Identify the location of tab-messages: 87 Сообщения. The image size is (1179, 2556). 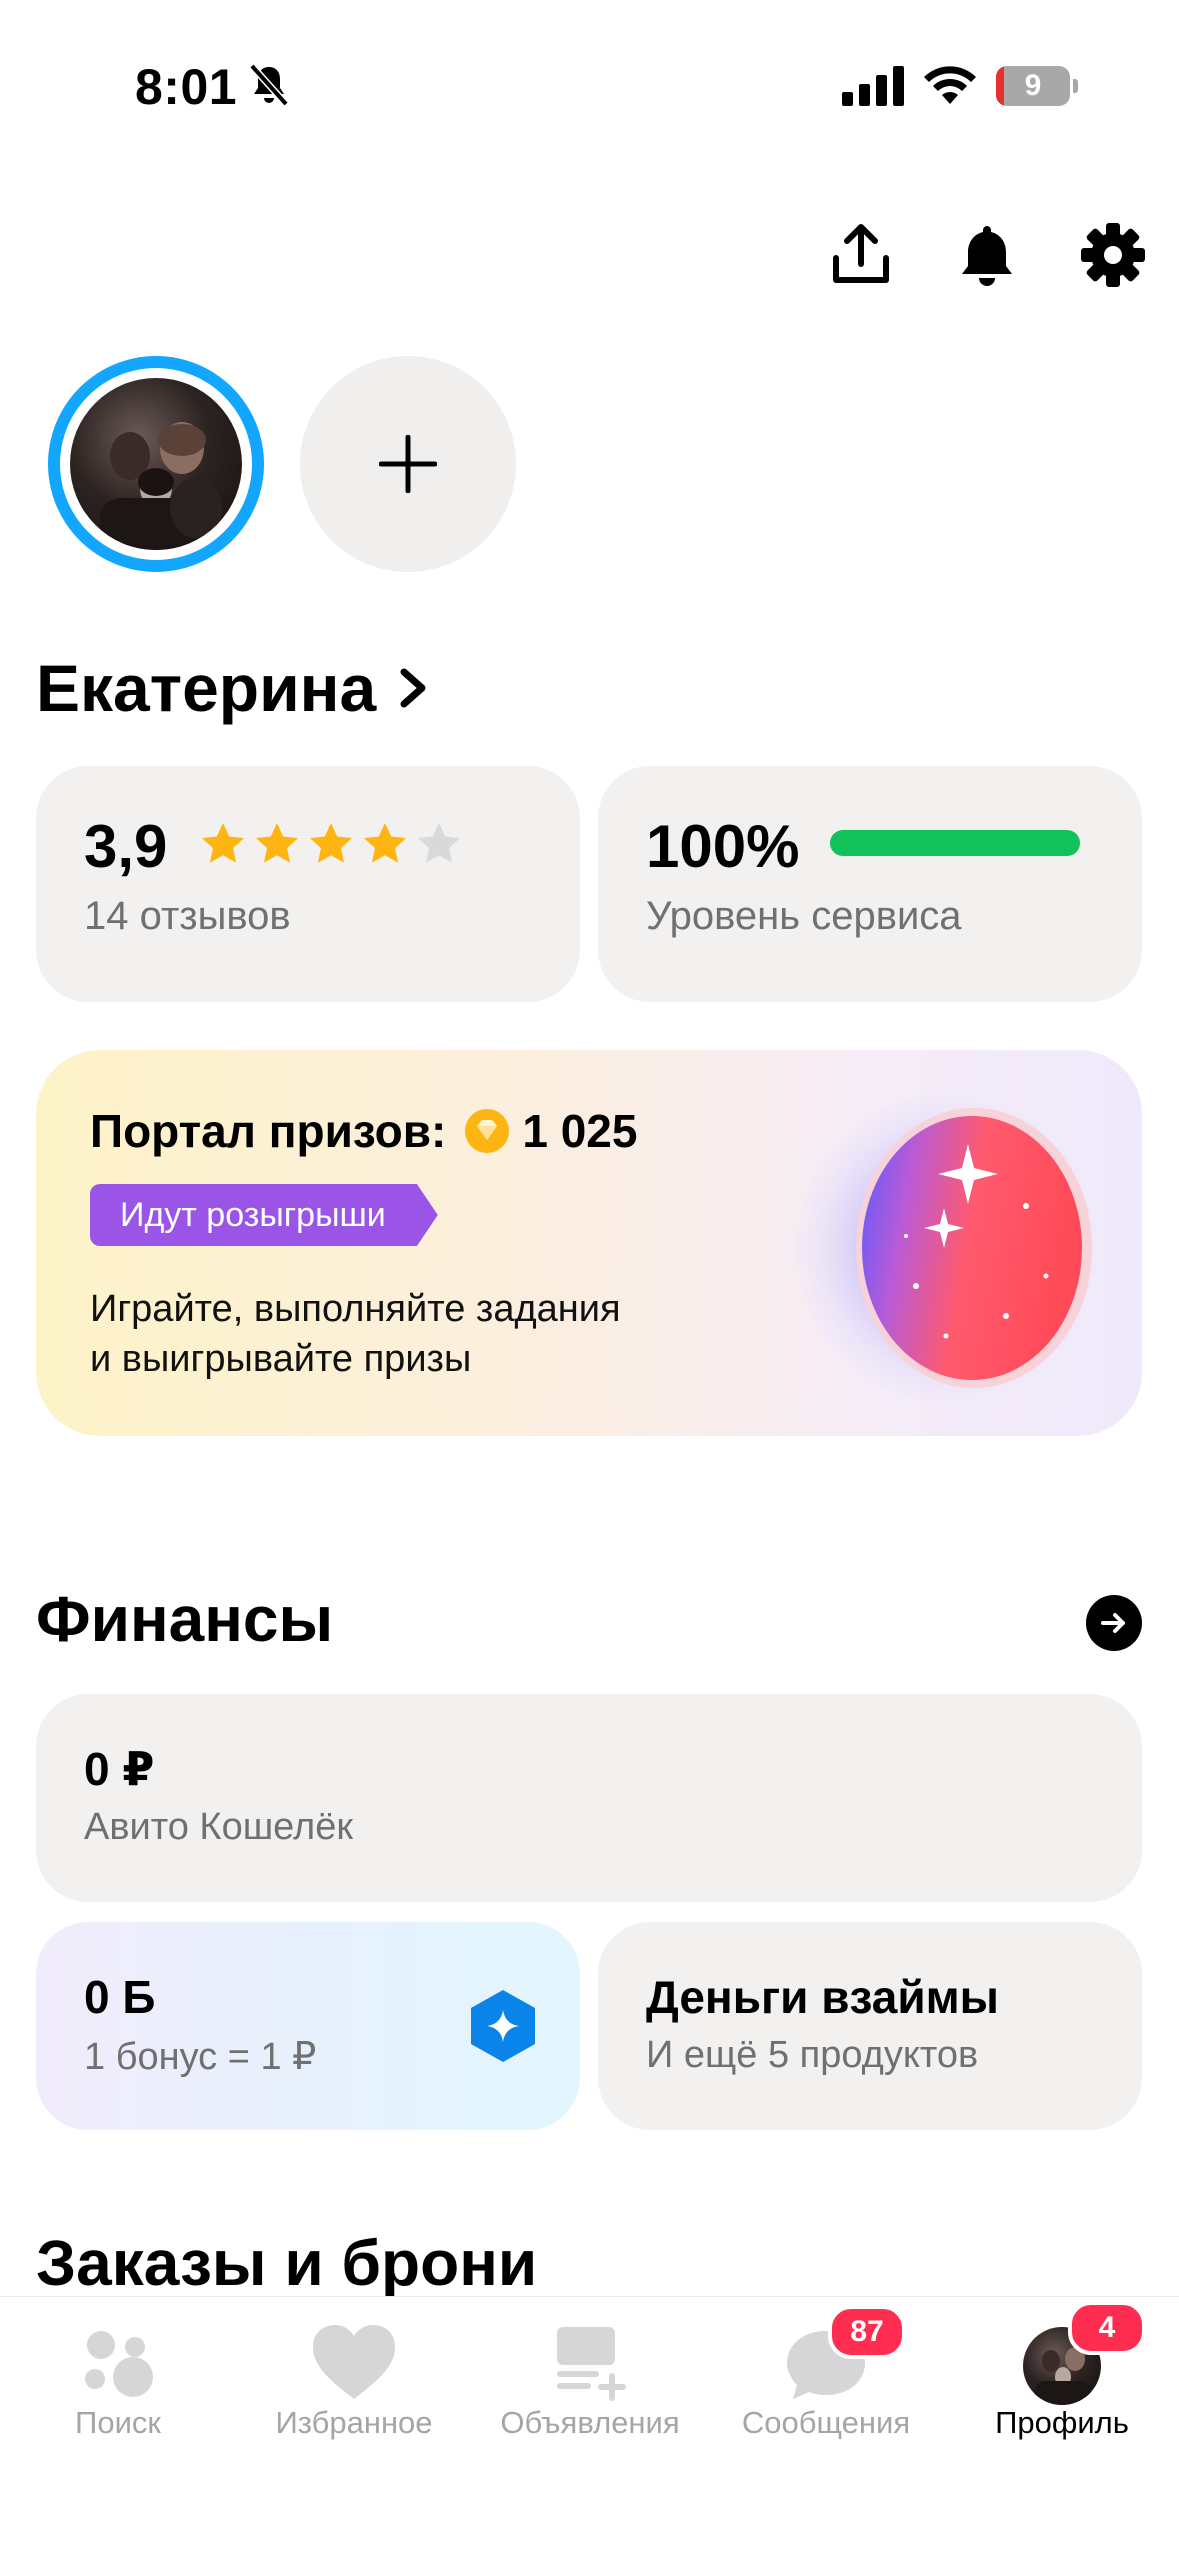
(826, 2382).